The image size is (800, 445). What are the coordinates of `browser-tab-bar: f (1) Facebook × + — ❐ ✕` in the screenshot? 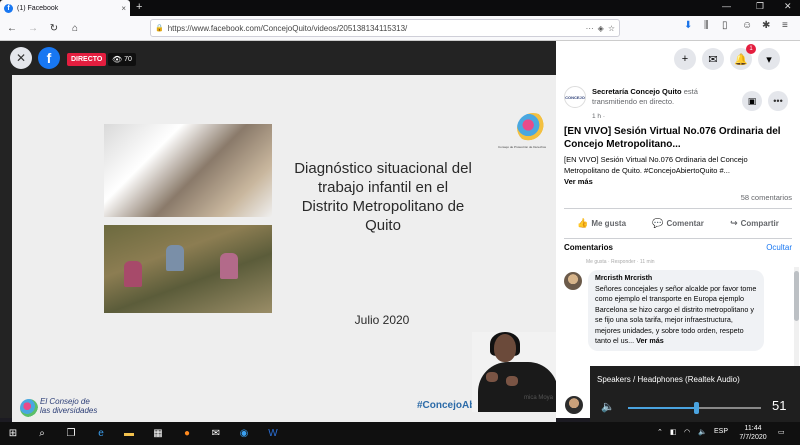 It's located at (400, 8).